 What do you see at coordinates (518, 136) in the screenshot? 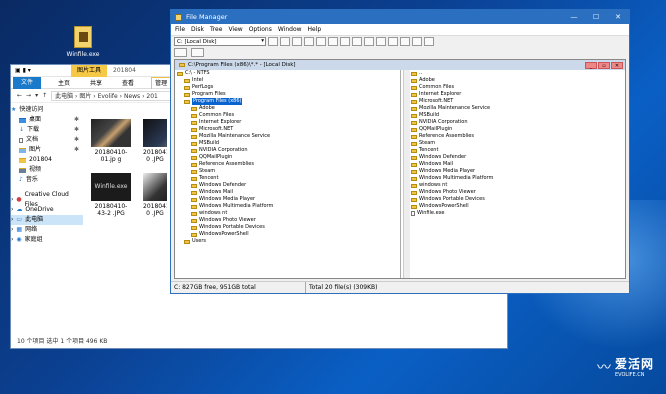
I see `file-list-item: Reference Assemblies` at bounding box center [518, 136].